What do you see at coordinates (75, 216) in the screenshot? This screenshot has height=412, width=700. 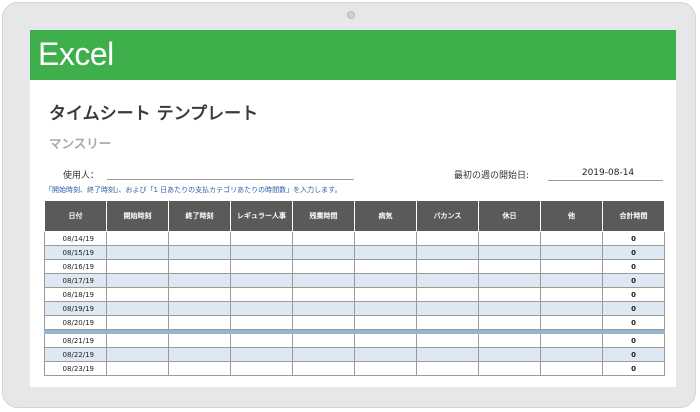 I see `column-header-date: 日付` at bounding box center [75, 216].